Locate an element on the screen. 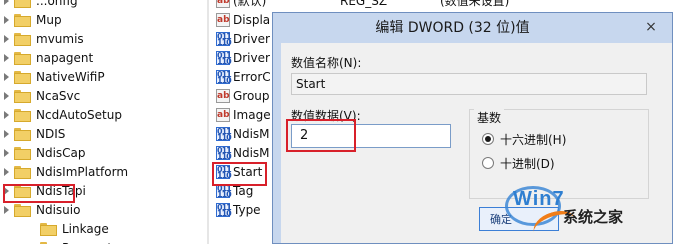  tree-item-label: mvumis is located at coordinates (60, 39).